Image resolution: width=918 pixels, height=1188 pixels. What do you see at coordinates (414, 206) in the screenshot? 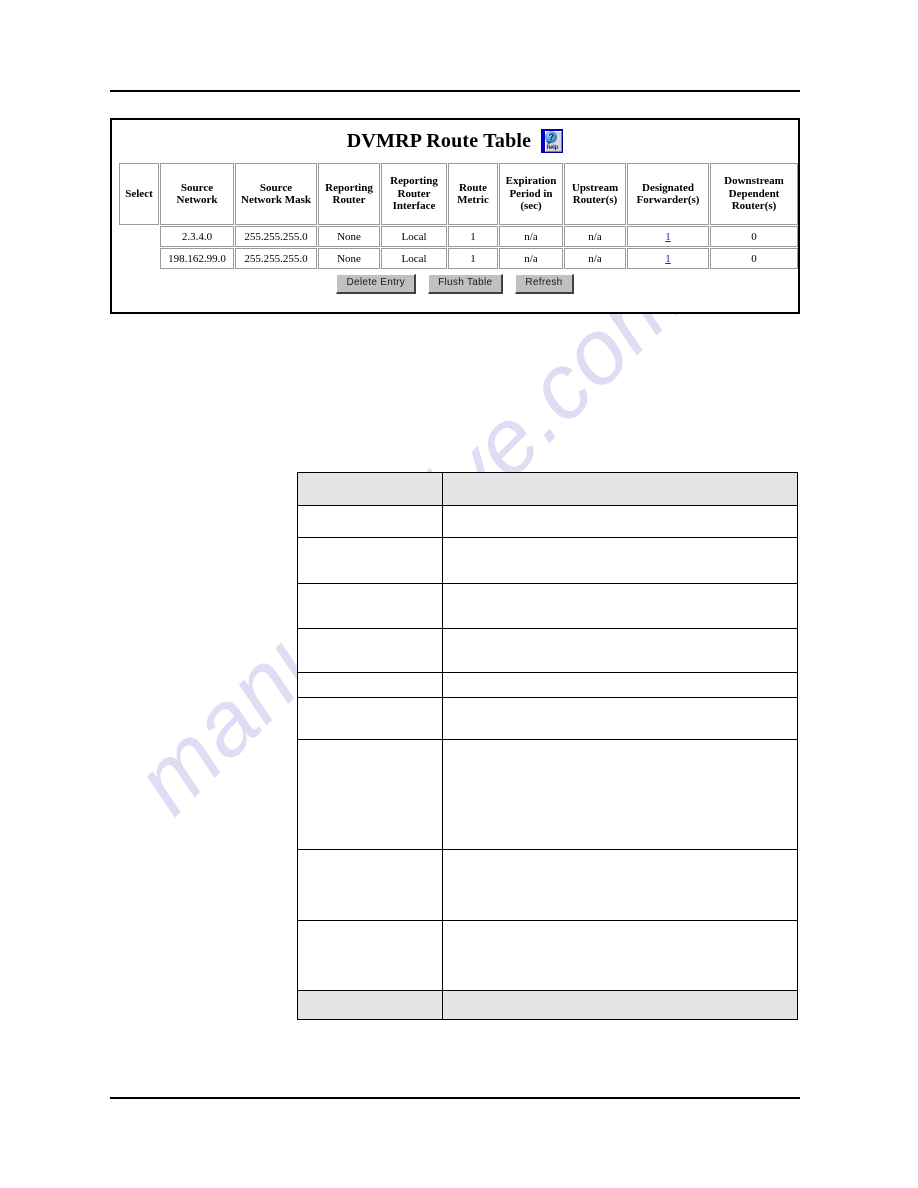
I see `header-line: Interface` at bounding box center [414, 206].